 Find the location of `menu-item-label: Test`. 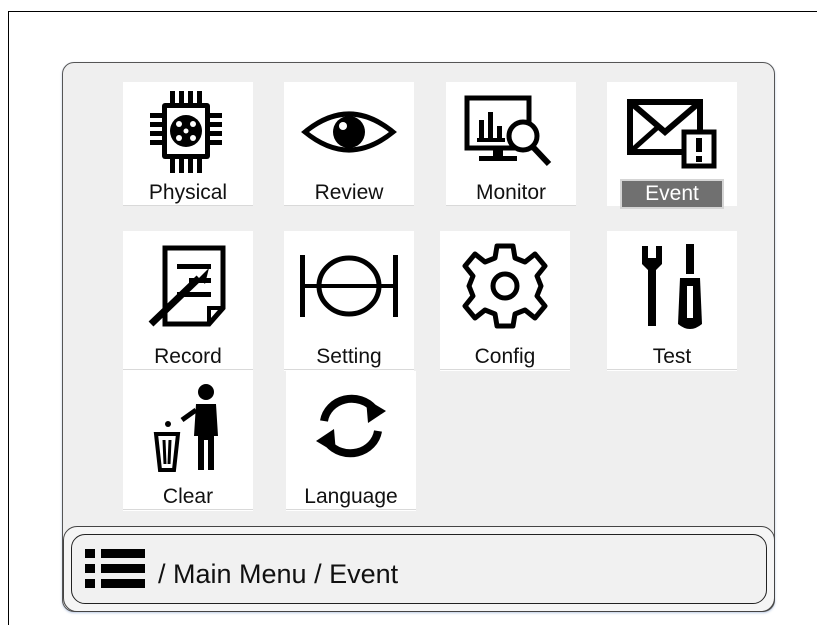

menu-item-label: Test is located at coordinates (672, 357).